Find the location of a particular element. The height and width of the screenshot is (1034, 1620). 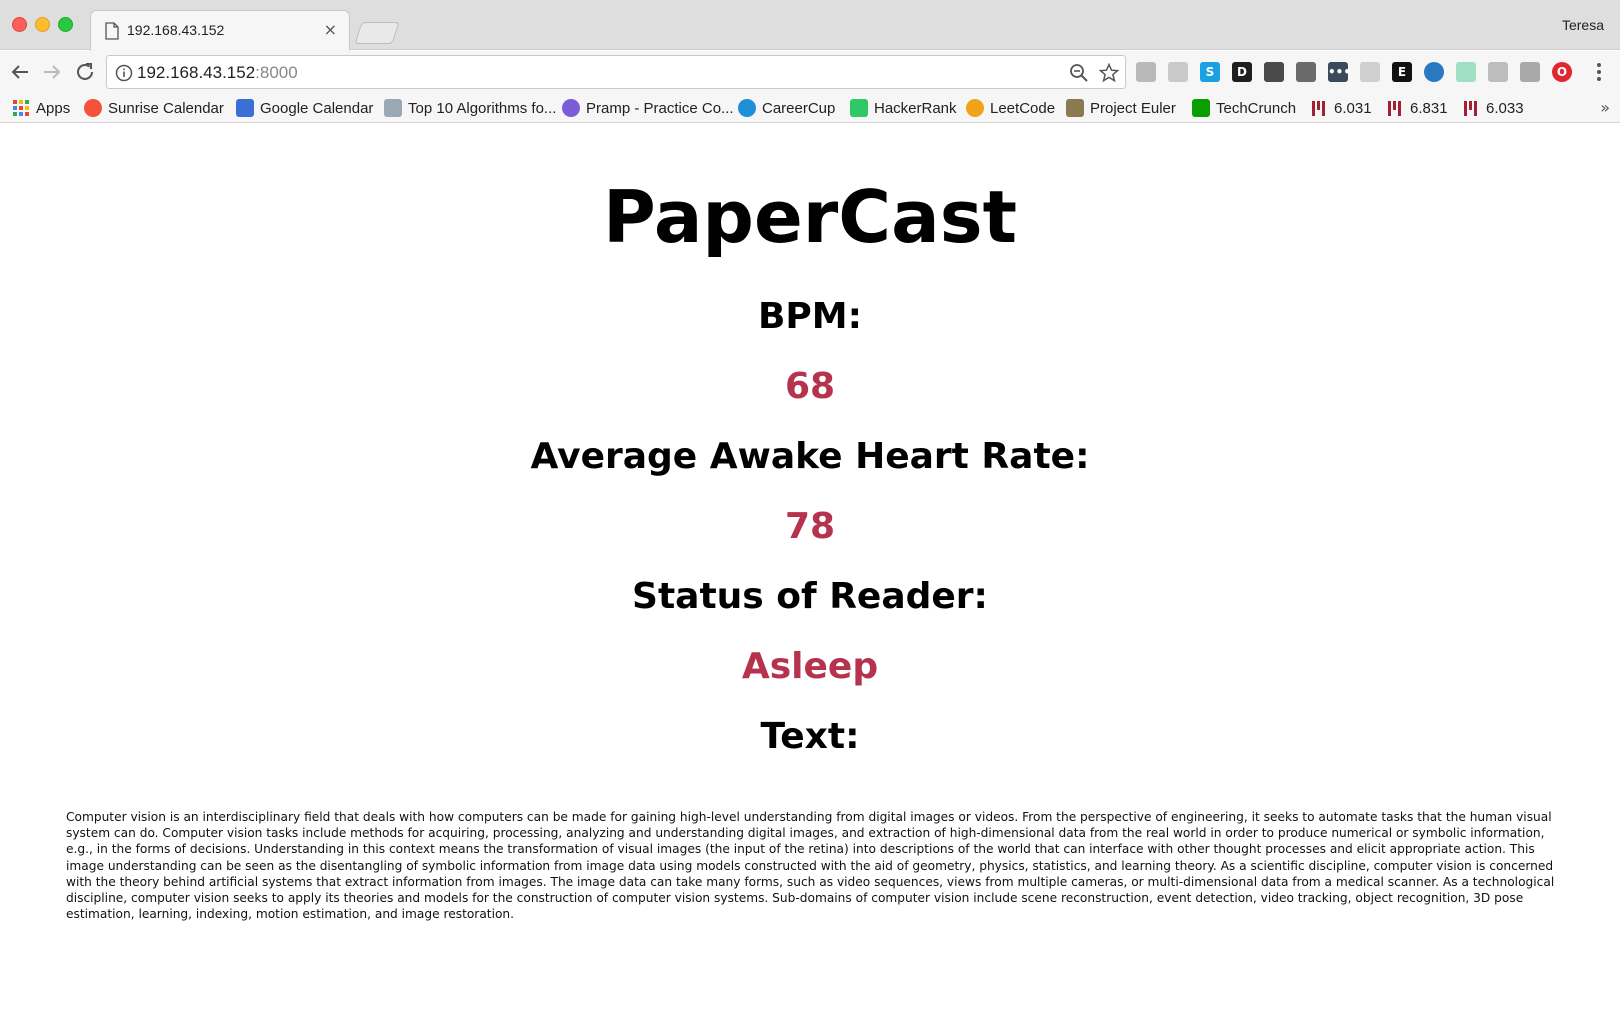

gray-extension-icon is located at coordinates (1370, 72).